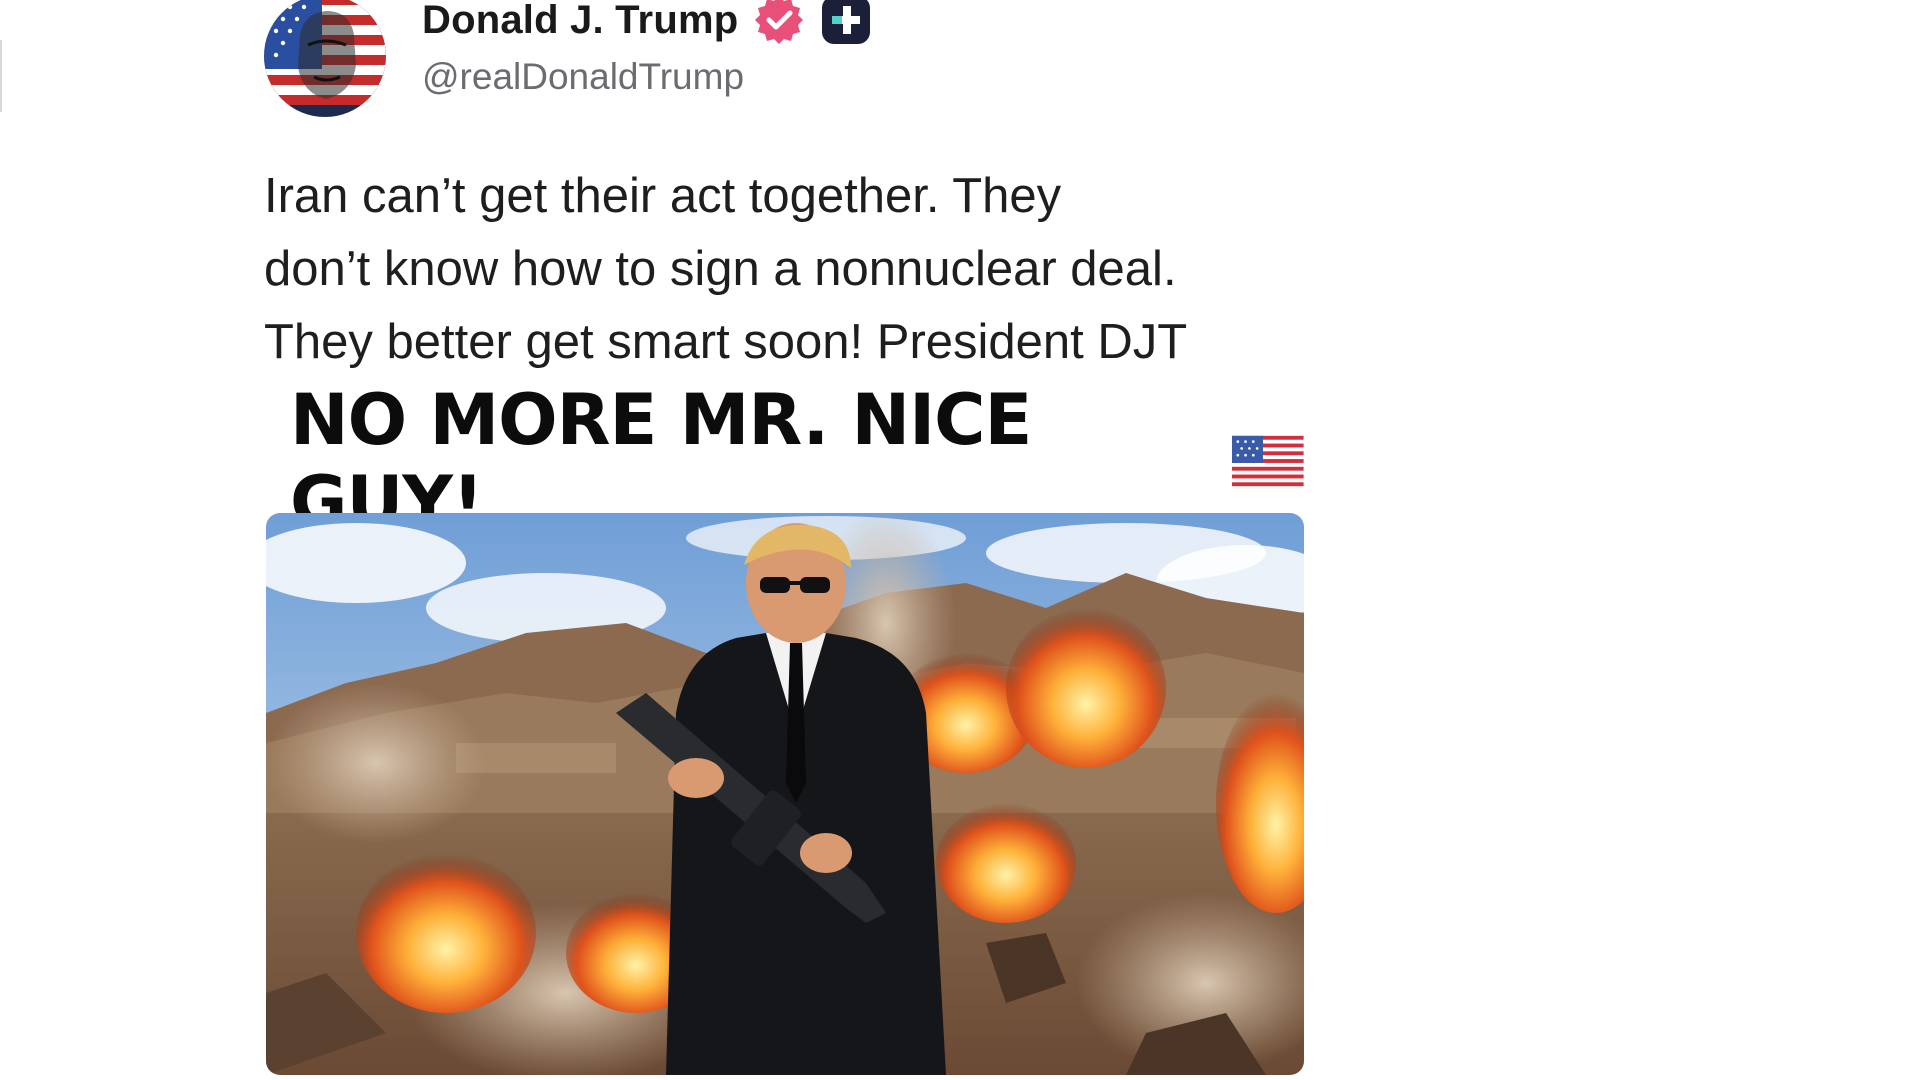  I want to click on author-display-name: Donald J. Trump, so click(580, 21).